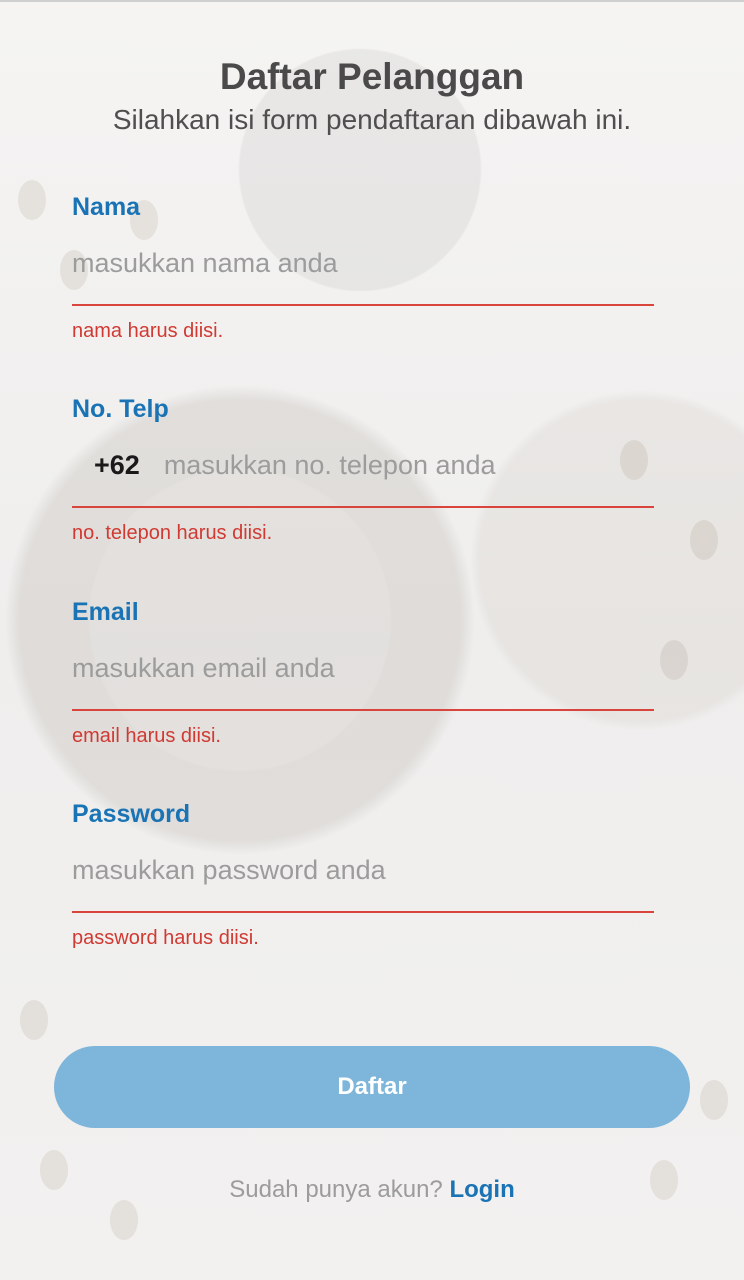 Image resolution: width=744 pixels, height=1280 pixels. I want to click on login-prompt: Sudah punya akun? Login, so click(372, 1190).